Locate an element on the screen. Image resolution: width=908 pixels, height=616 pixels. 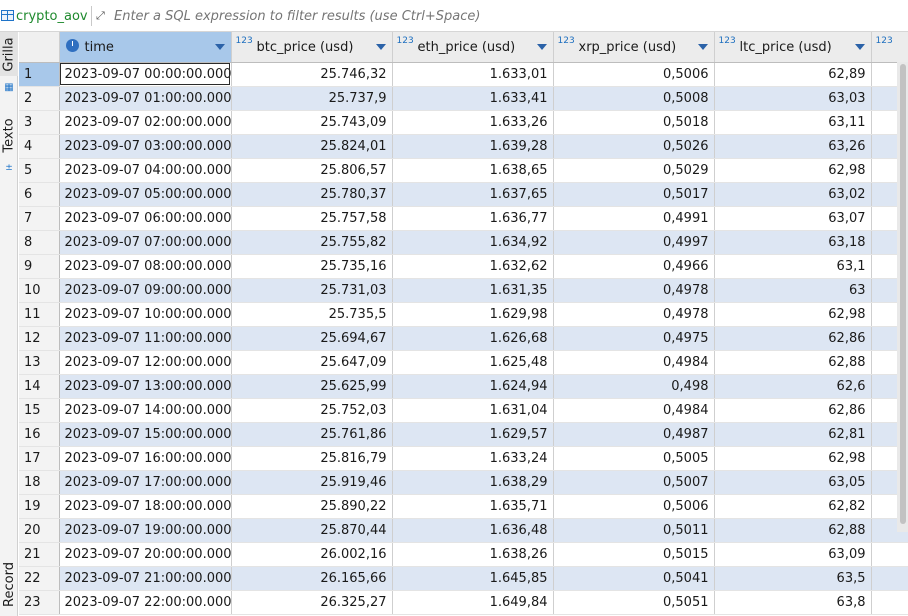
cell-time: 2023-09-07 06:00:00.000 is located at coordinates (145, 218).